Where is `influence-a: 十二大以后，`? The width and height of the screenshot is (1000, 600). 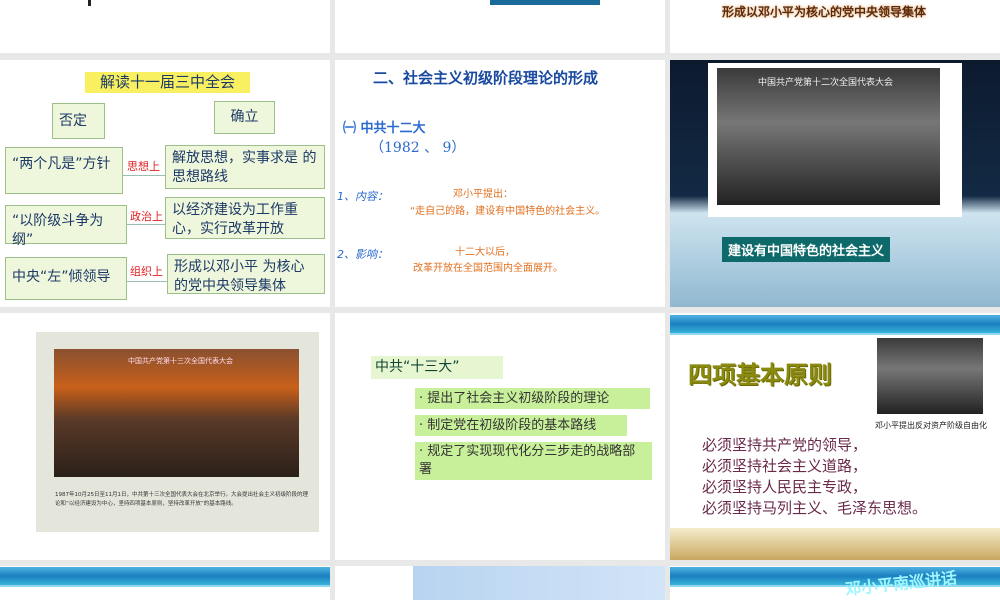 influence-a: 十二大以后， is located at coordinates (485, 252).